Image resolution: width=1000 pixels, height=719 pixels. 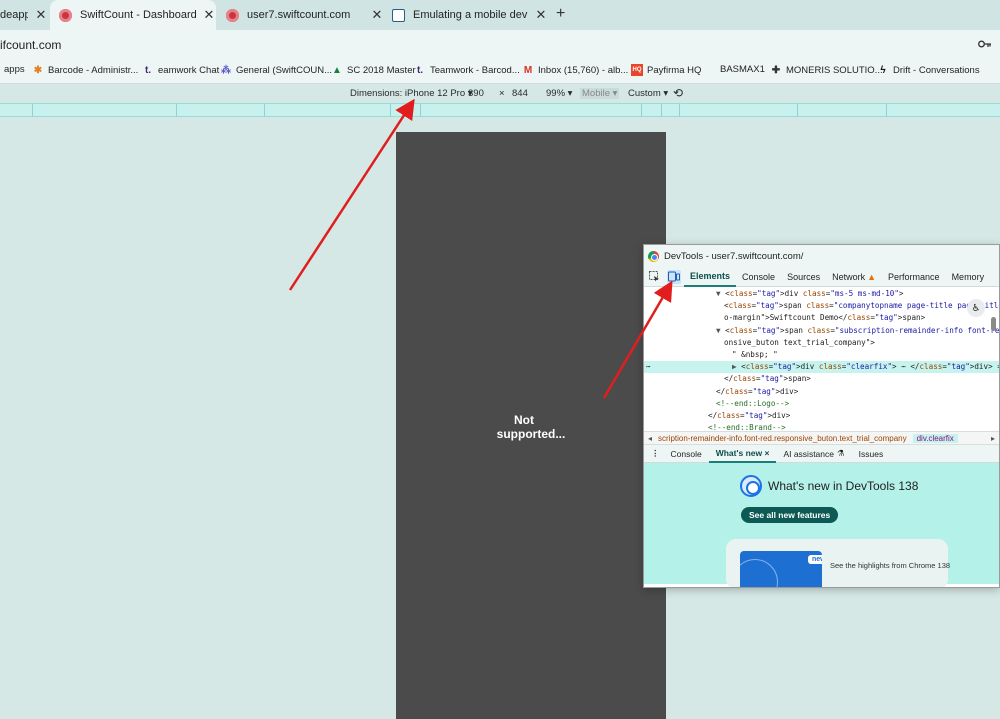 I want to click on swiftcount-favicon-icon, so click(x=65, y=15).